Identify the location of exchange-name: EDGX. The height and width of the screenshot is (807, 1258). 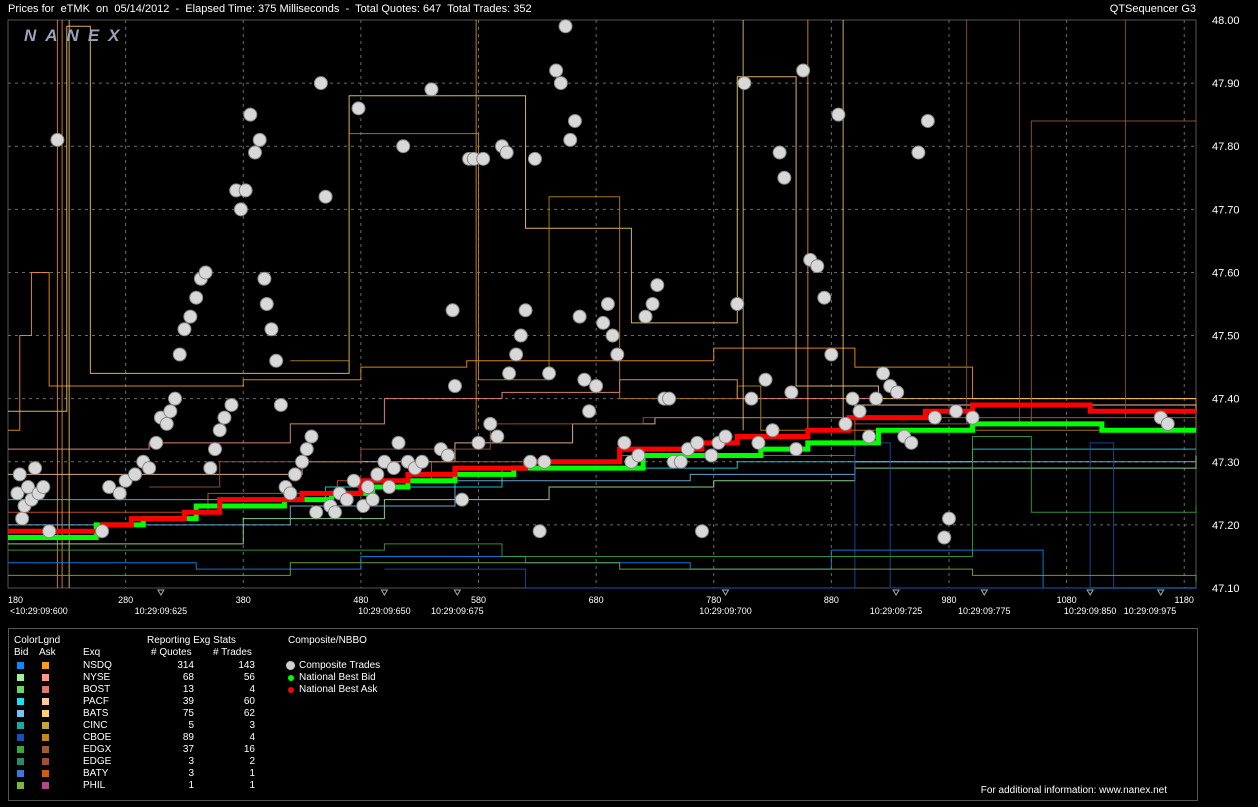
(97, 749).